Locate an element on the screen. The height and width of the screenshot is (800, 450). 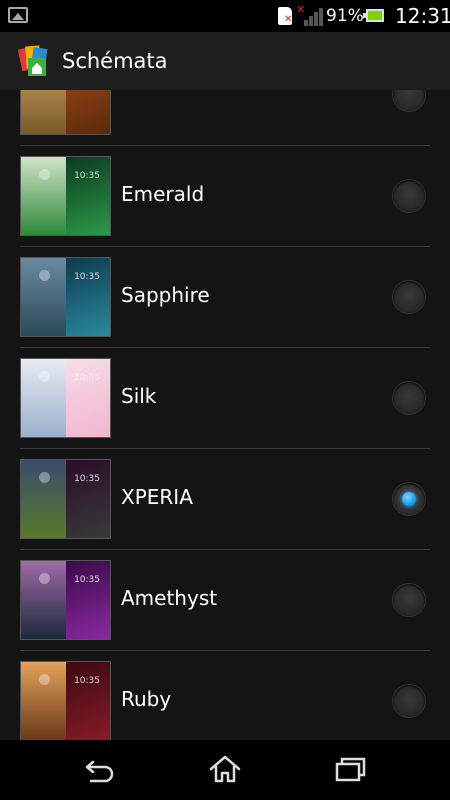
theme-thumbnail is located at coordinates (65, 112).